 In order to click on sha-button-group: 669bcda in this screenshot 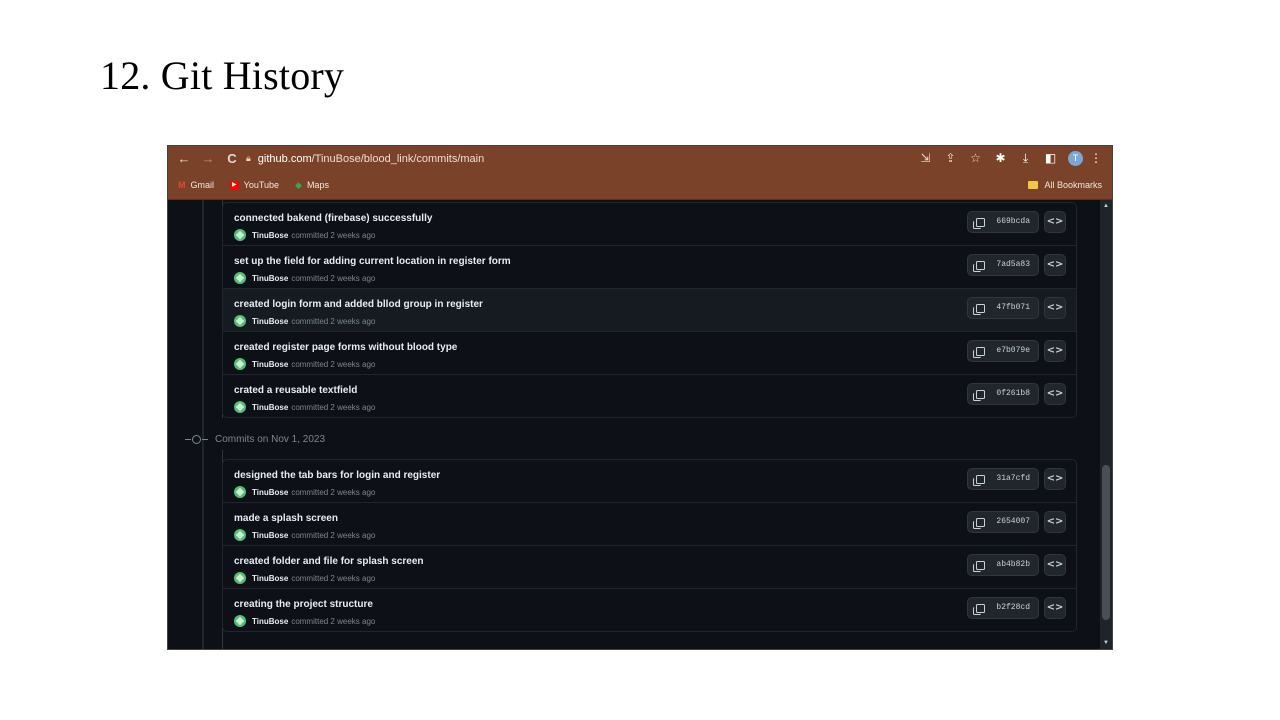, I will do `click(1003, 222)`.